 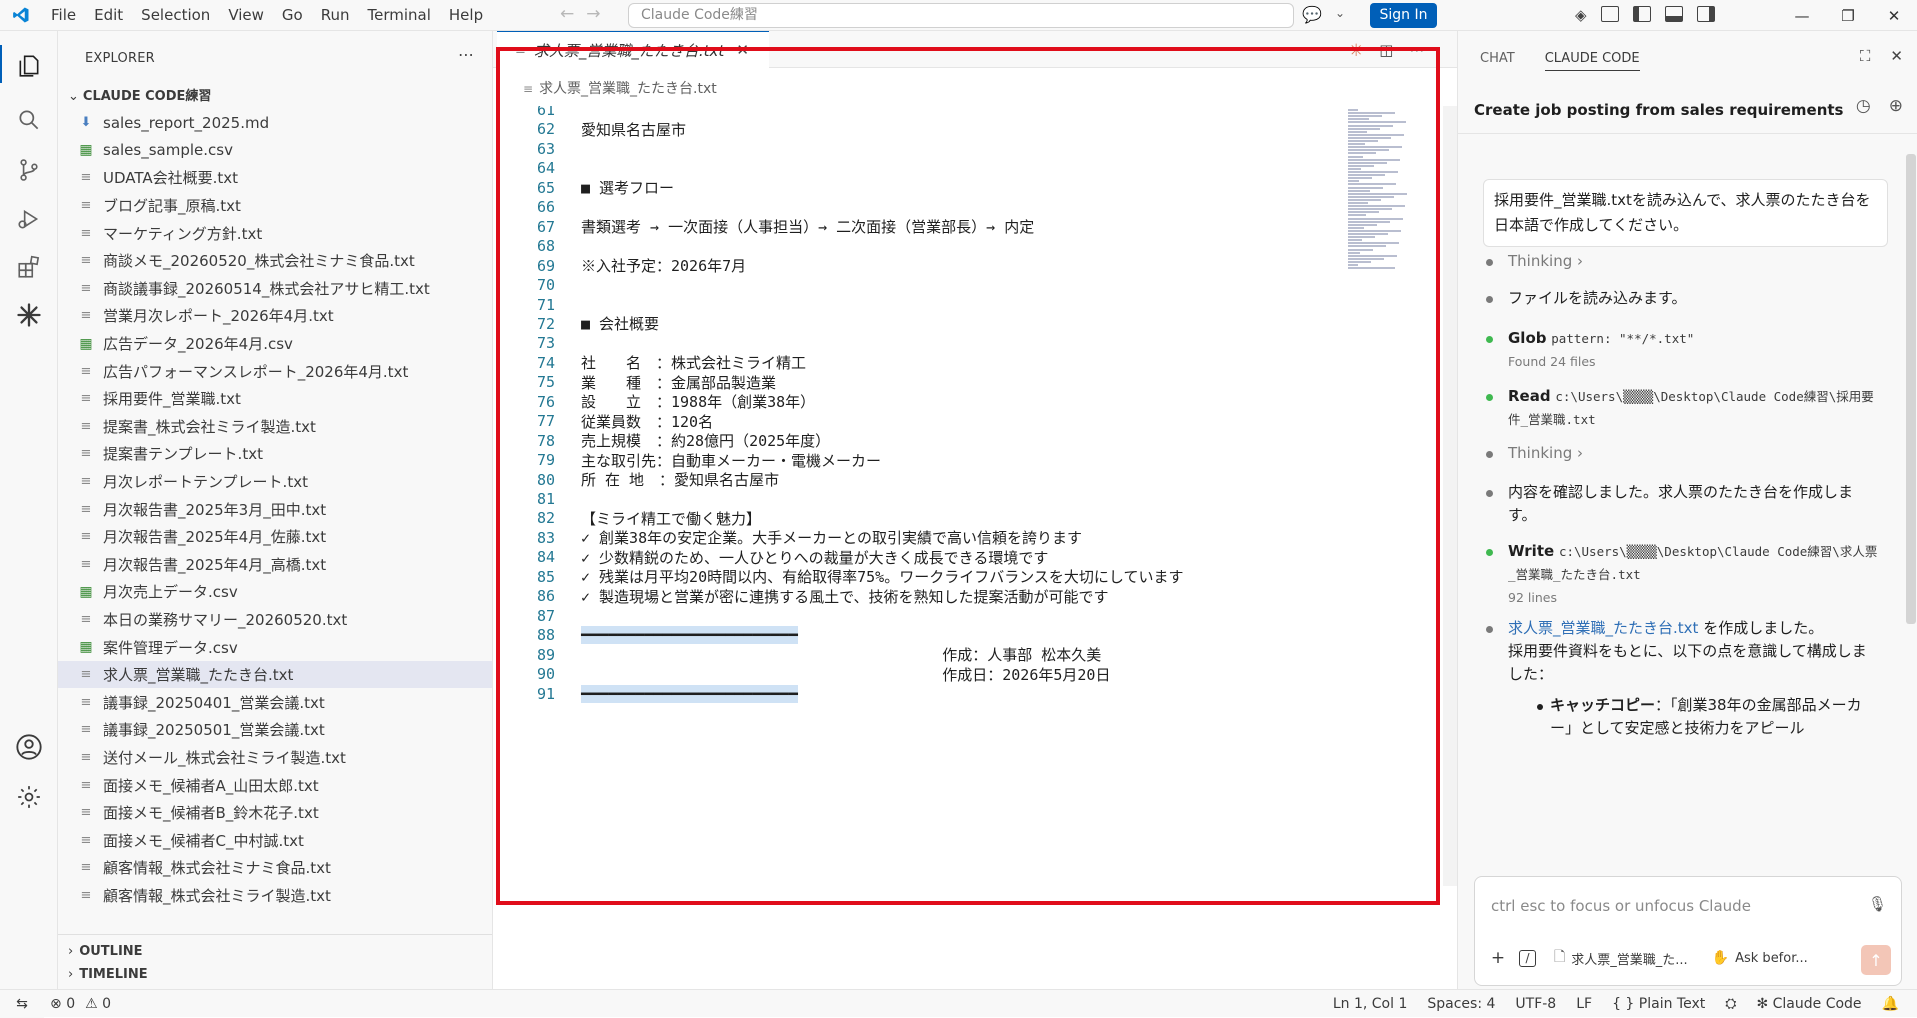 What do you see at coordinates (1877, 904) in the screenshot?
I see `microphone-icon: 🎙` at bounding box center [1877, 904].